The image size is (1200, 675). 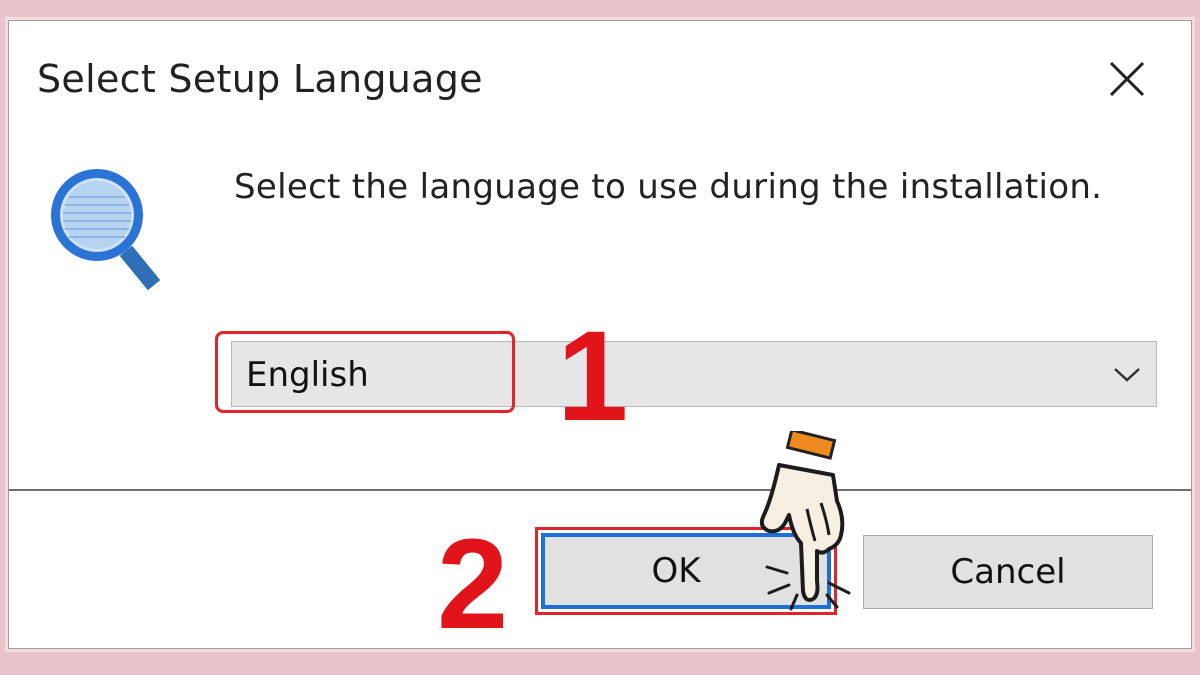 I want to click on cancel-button: Cancel, so click(x=1008, y=572).